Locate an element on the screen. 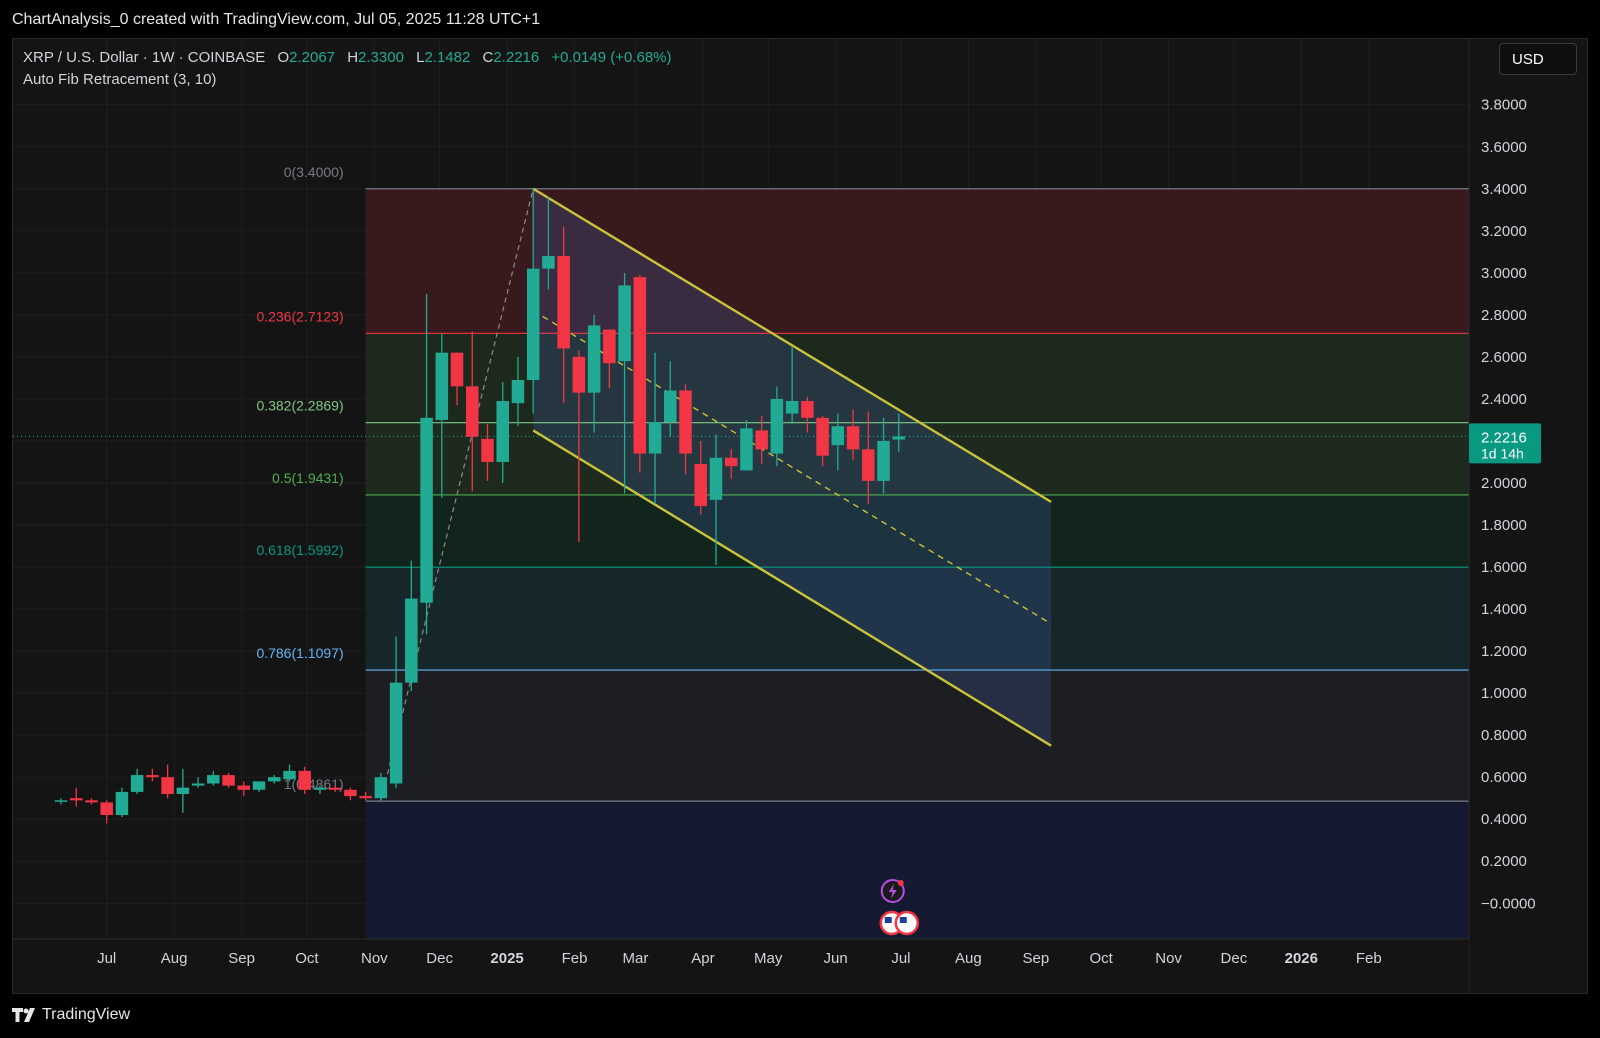 Image resolution: width=1600 pixels, height=1038 pixels. price-tick-label: 1.8000 is located at coordinates (1504, 525).